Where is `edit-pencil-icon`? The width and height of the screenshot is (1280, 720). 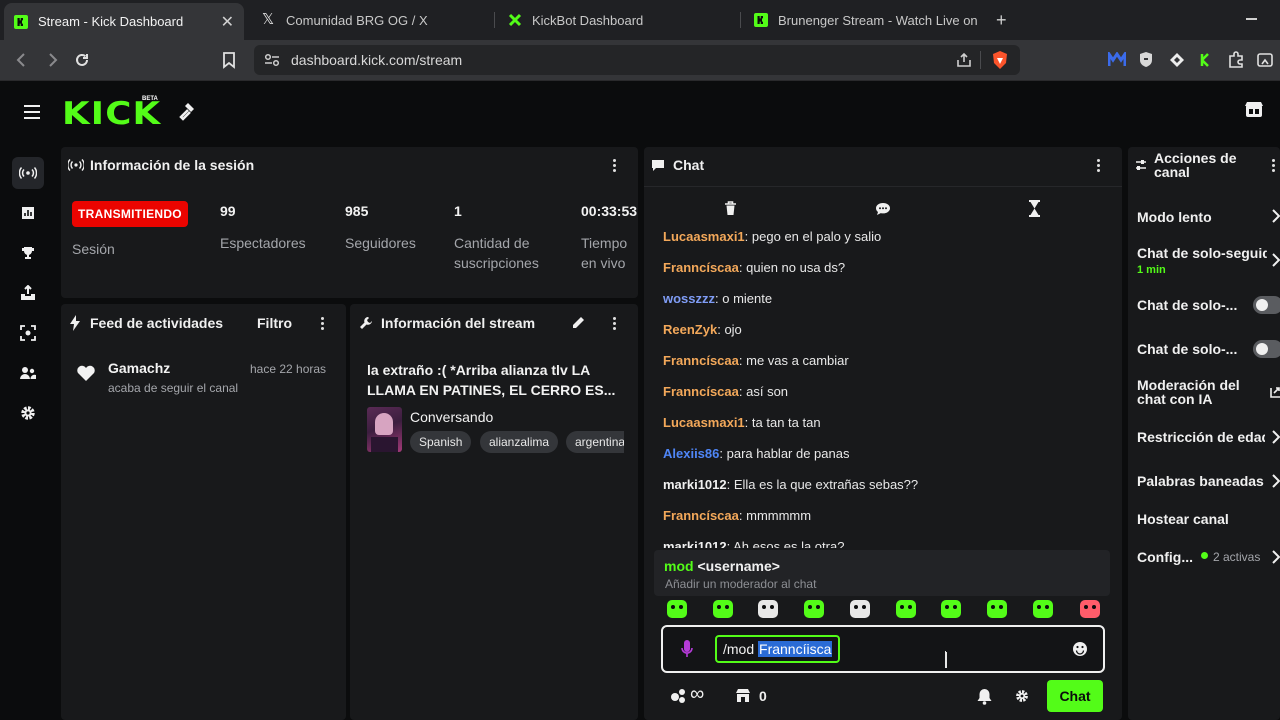
edit-pencil-icon is located at coordinates (578, 323).